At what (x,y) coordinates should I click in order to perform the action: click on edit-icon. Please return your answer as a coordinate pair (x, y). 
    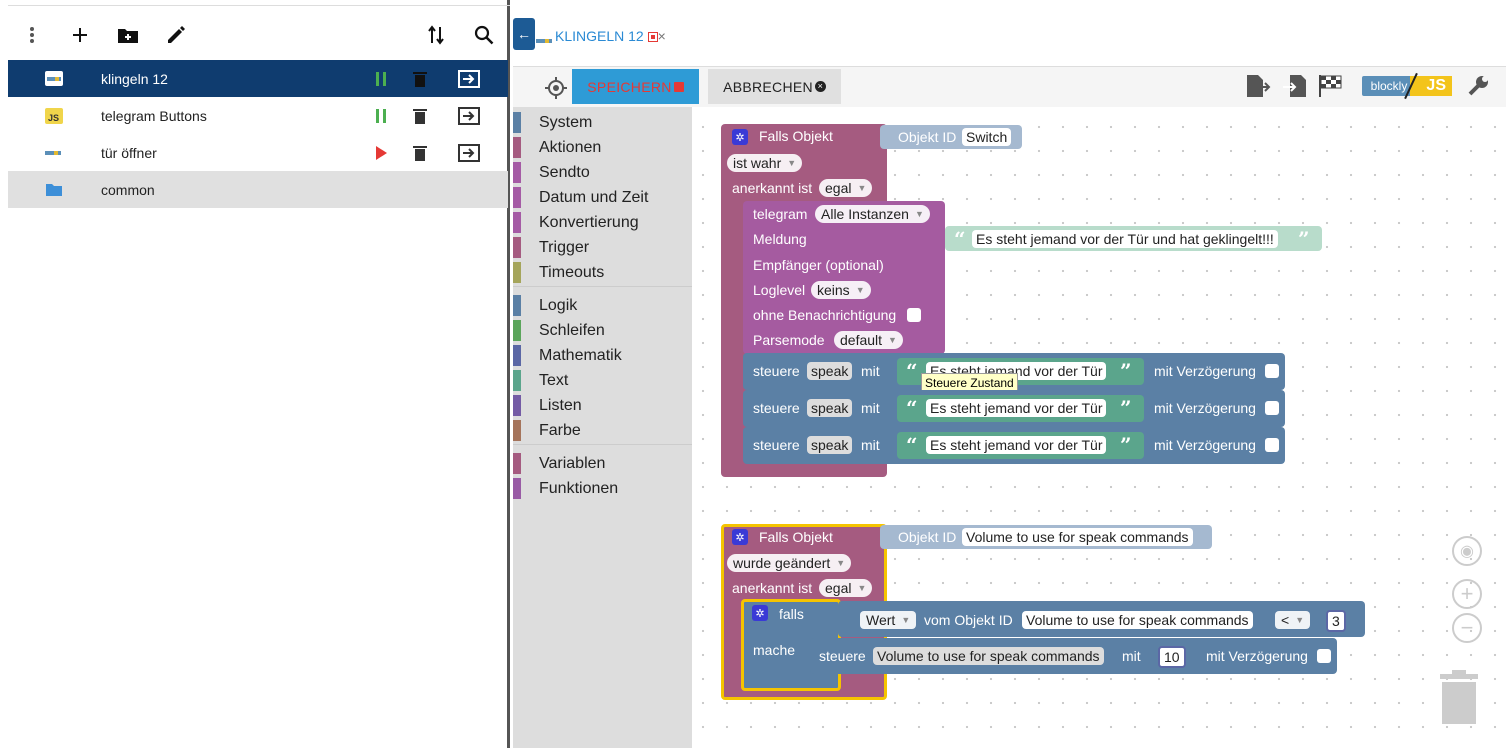
    Looking at the image, I should click on (176, 35).